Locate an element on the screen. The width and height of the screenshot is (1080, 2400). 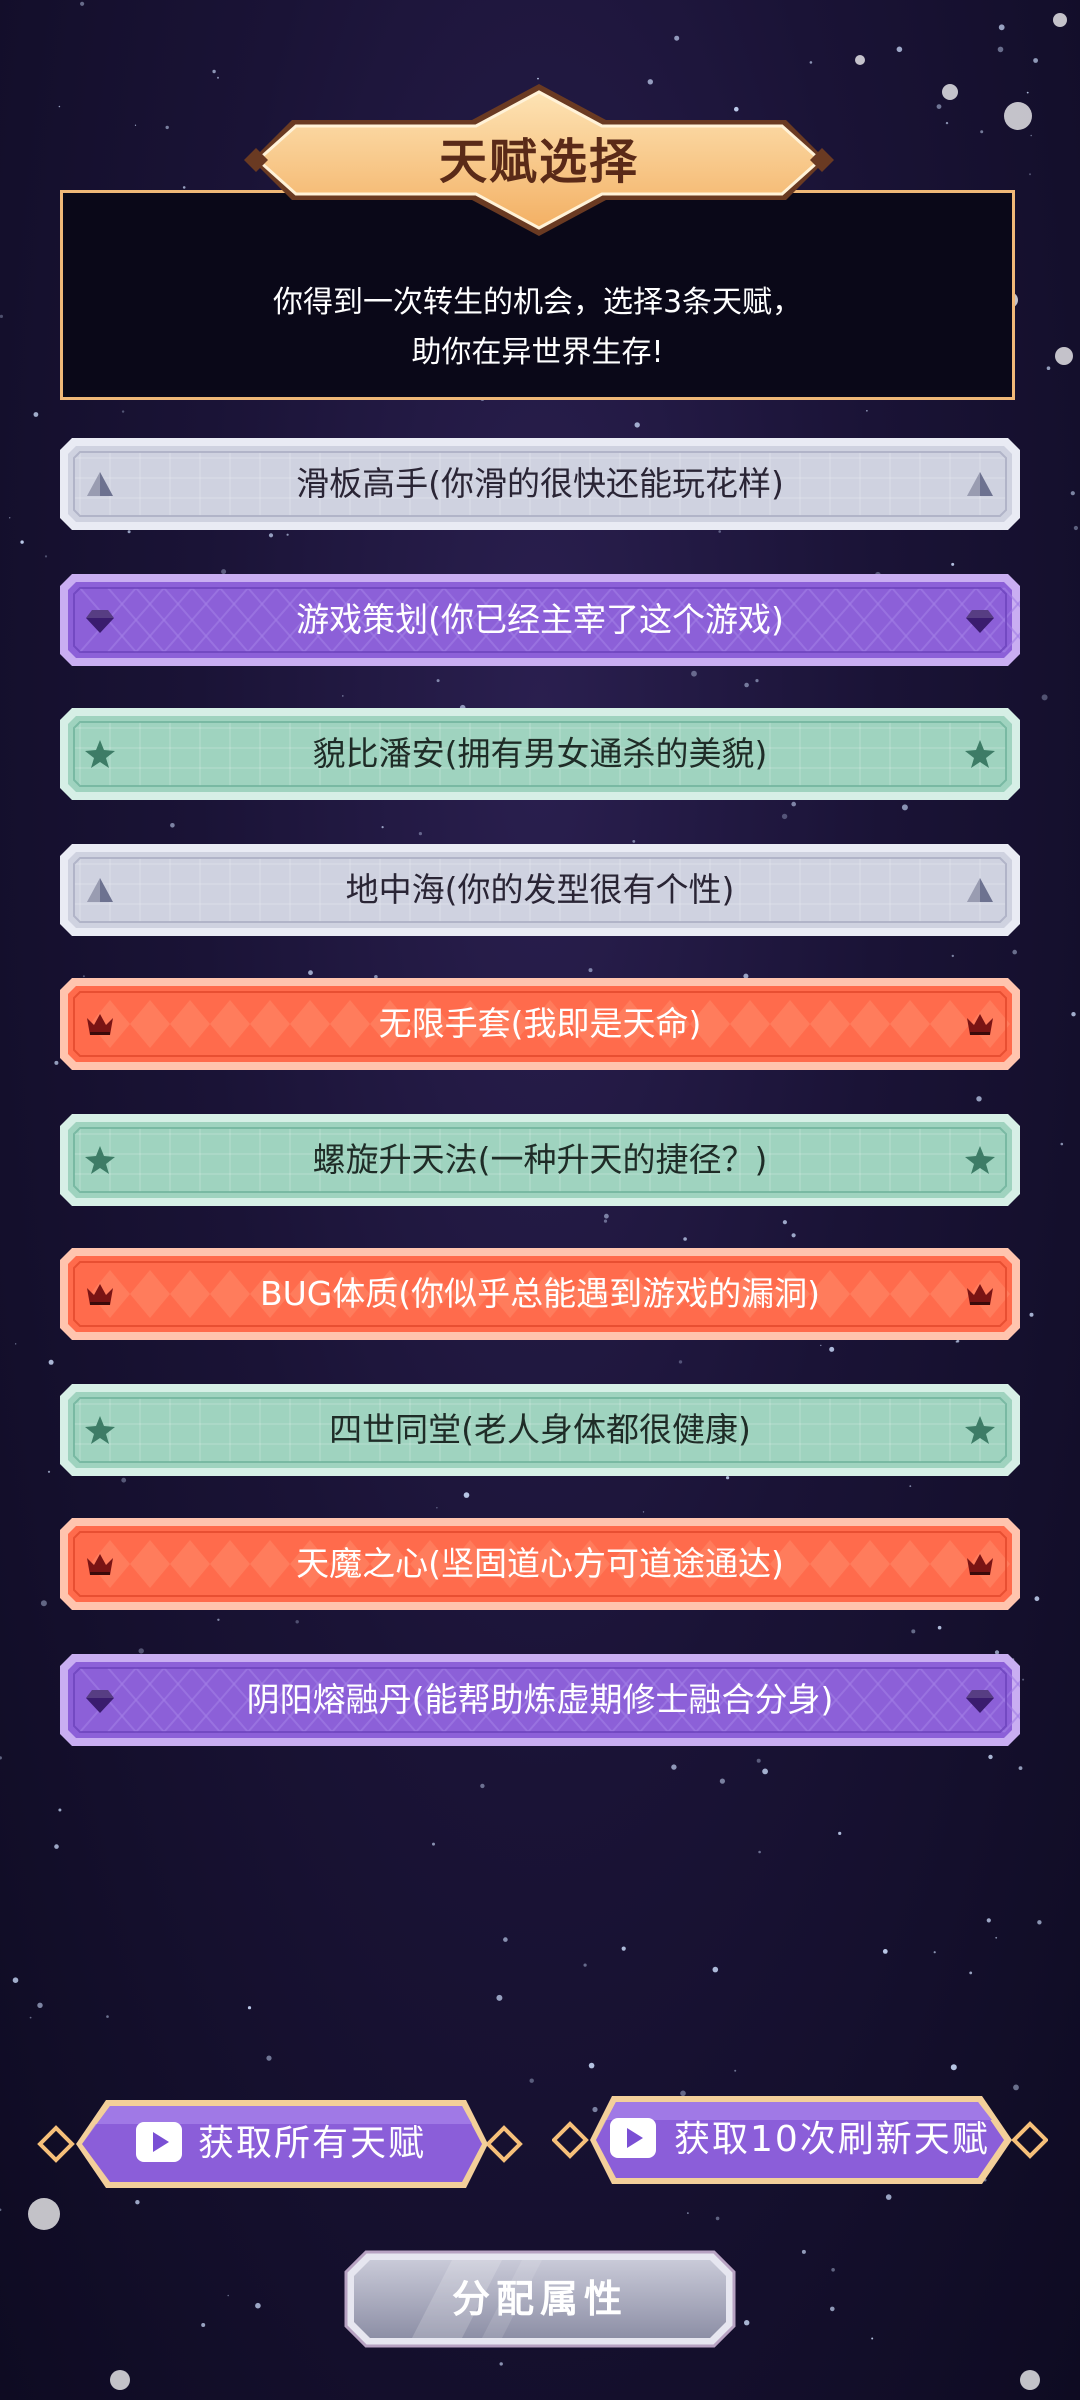
allocate-attributes-label: 分配属性 is located at coordinates (539, 2299).